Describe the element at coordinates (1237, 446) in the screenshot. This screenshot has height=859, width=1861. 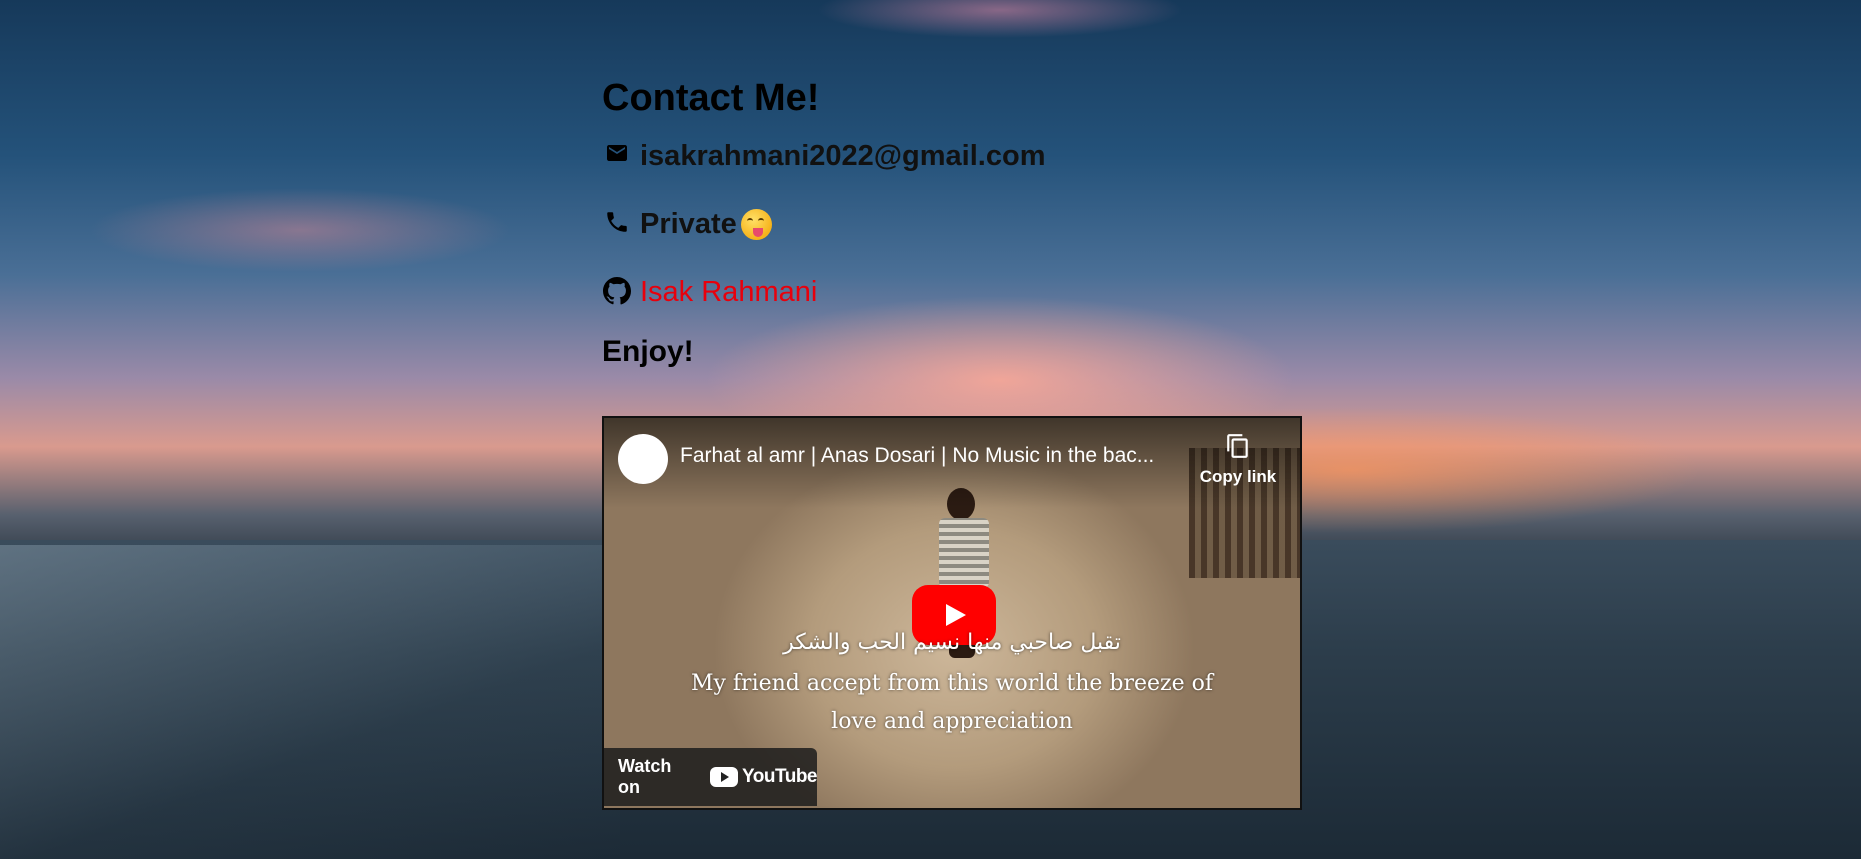
I see `copy-icon` at that location.